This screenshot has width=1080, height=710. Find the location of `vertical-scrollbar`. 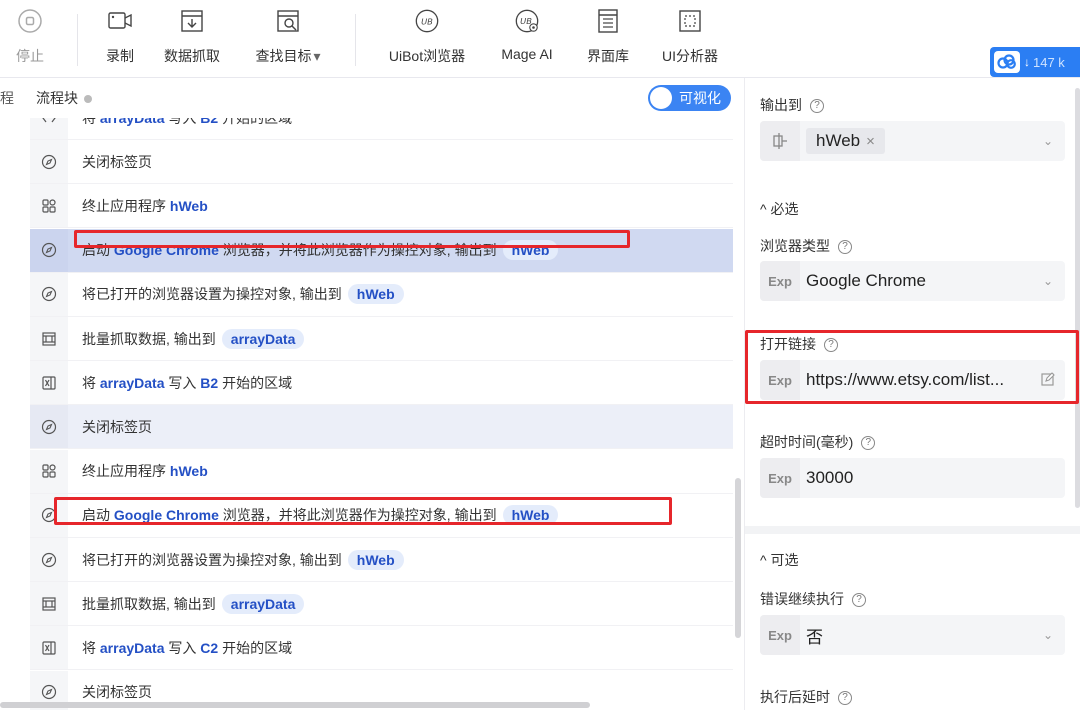

vertical-scrollbar is located at coordinates (738, 558).